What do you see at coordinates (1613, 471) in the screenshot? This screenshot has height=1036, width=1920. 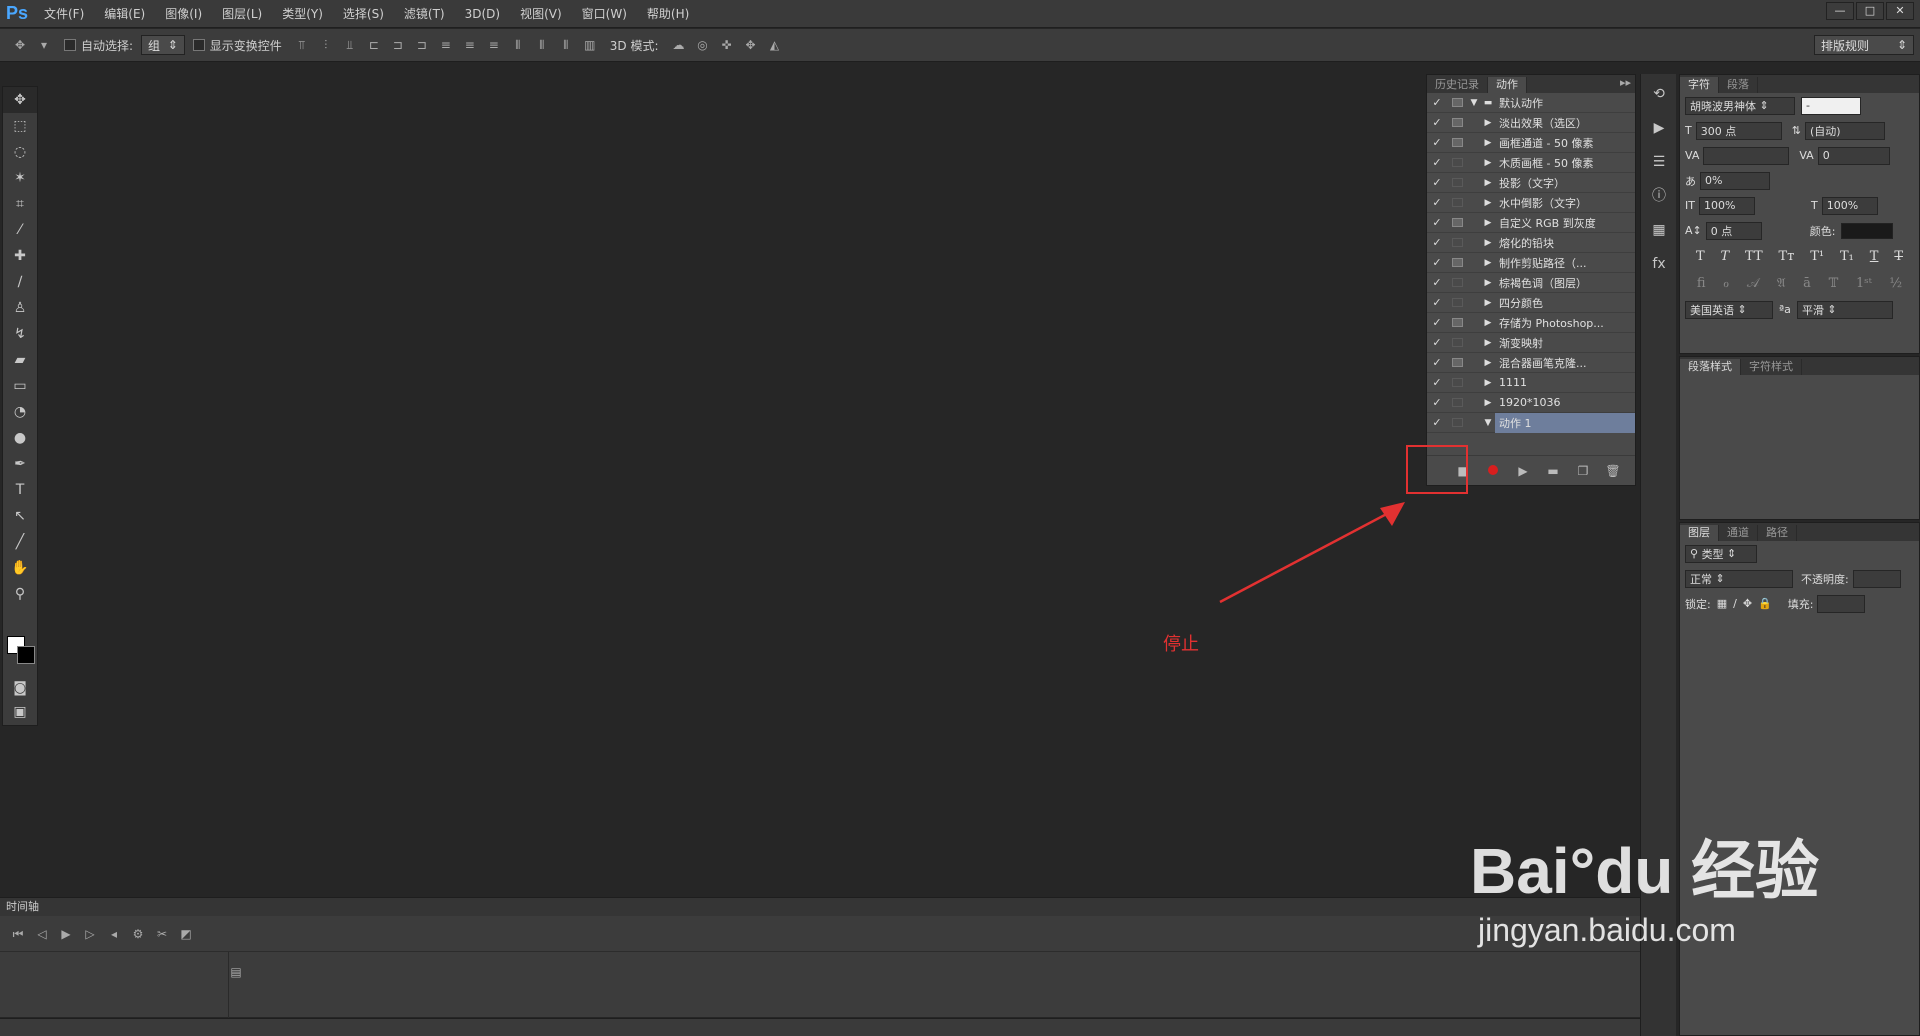 I see `delete-action-button: 🗑` at bounding box center [1613, 471].